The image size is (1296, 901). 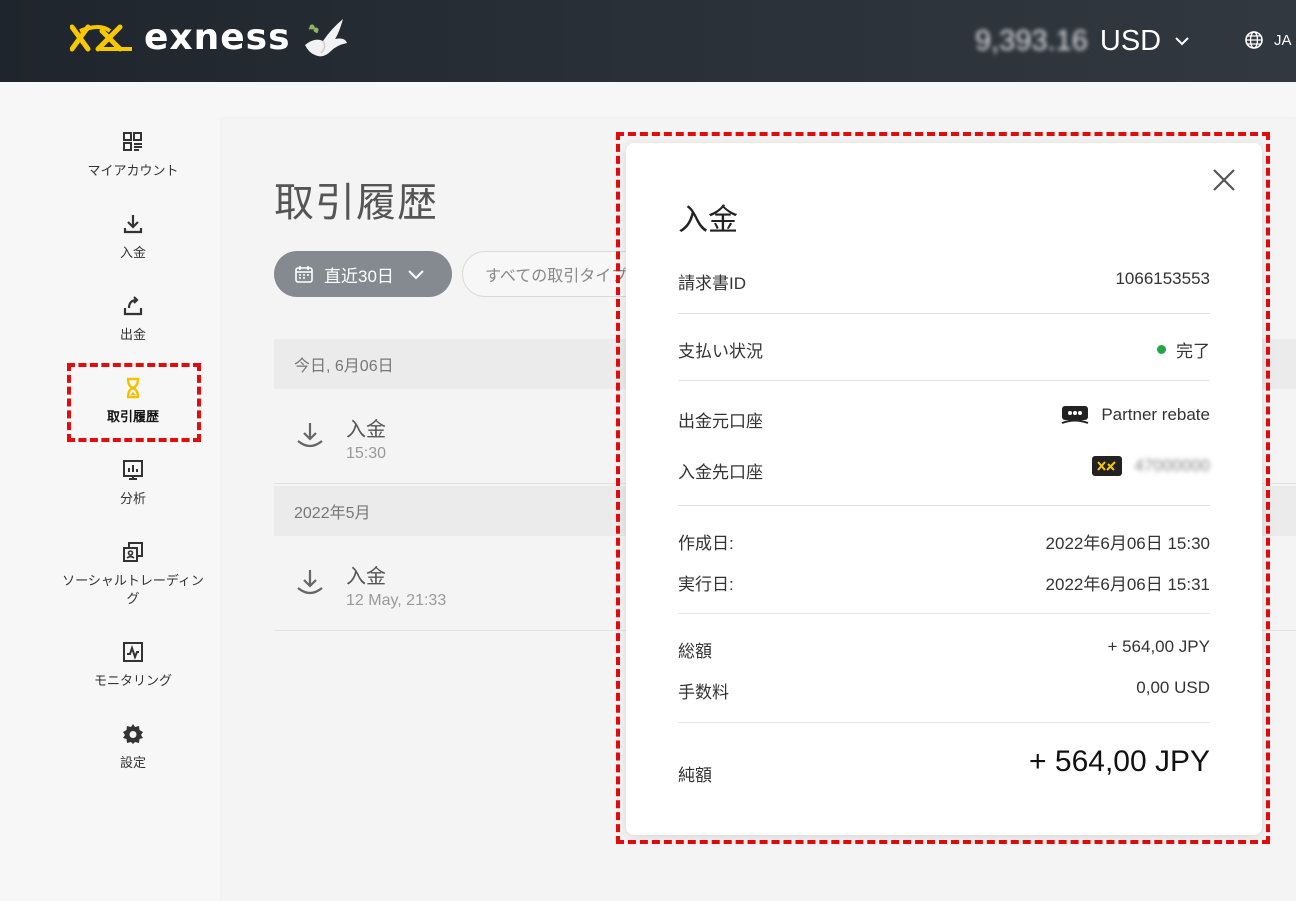 I want to click on net-value: + 564,00 JPY, so click(x=1119, y=761).